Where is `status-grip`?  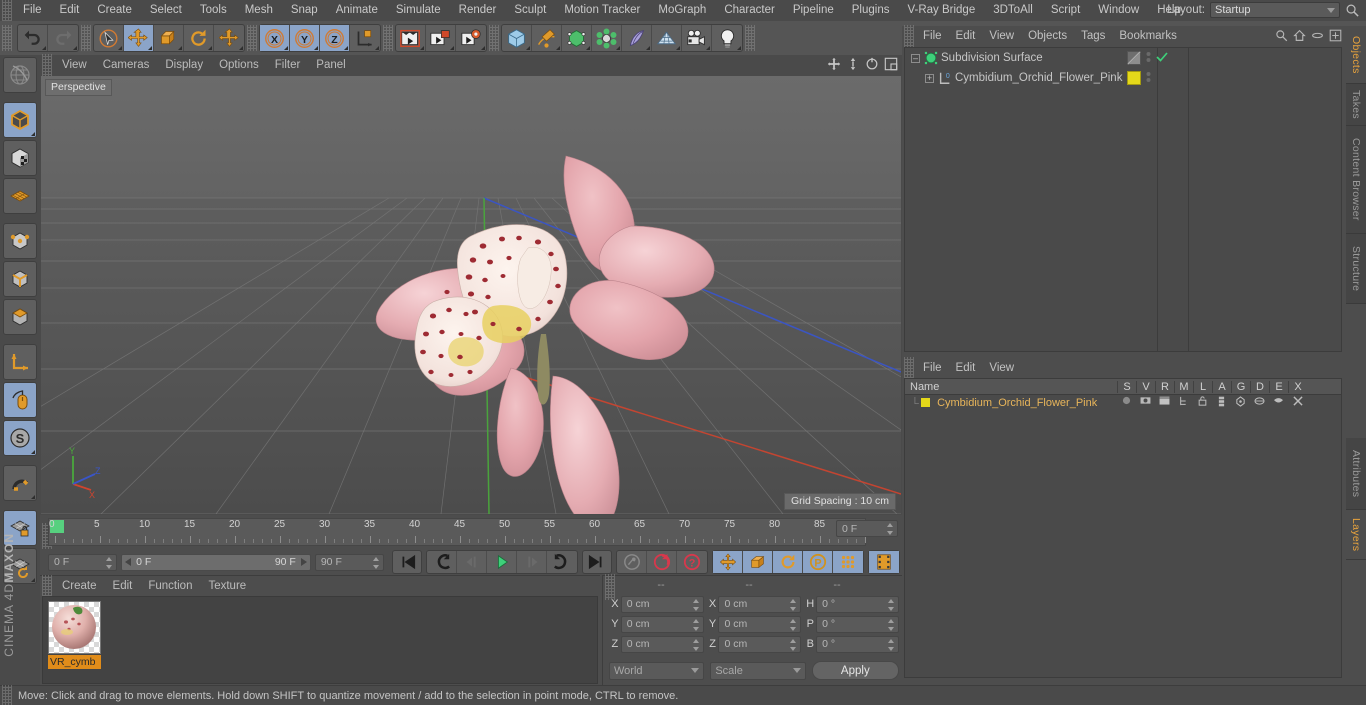 status-grip is located at coordinates (7, 694).